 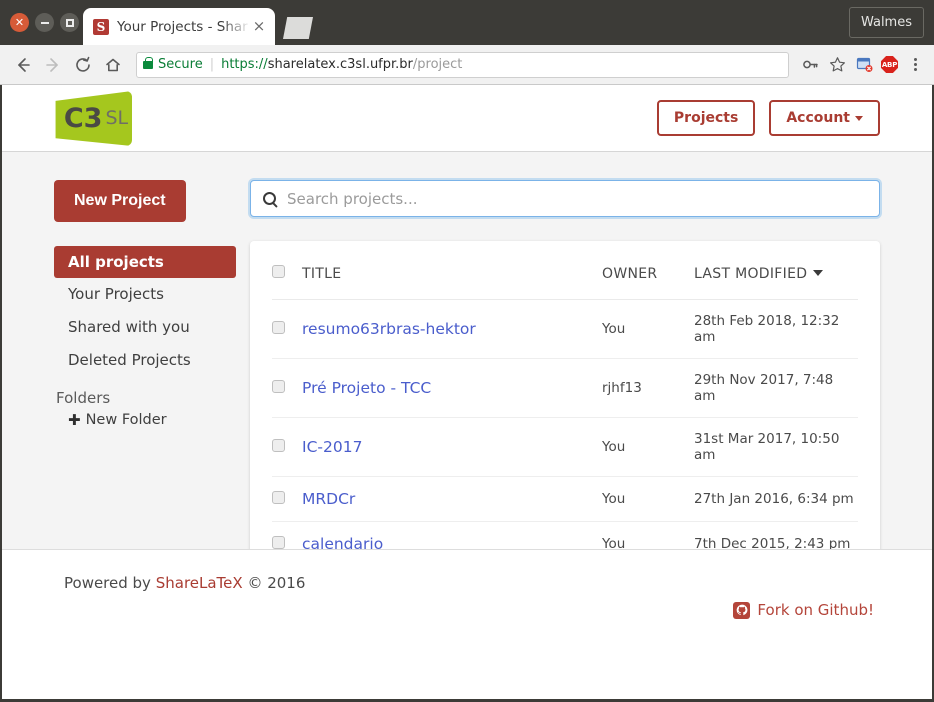 What do you see at coordinates (742, 610) in the screenshot?
I see `github-icon` at bounding box center [742, 610].